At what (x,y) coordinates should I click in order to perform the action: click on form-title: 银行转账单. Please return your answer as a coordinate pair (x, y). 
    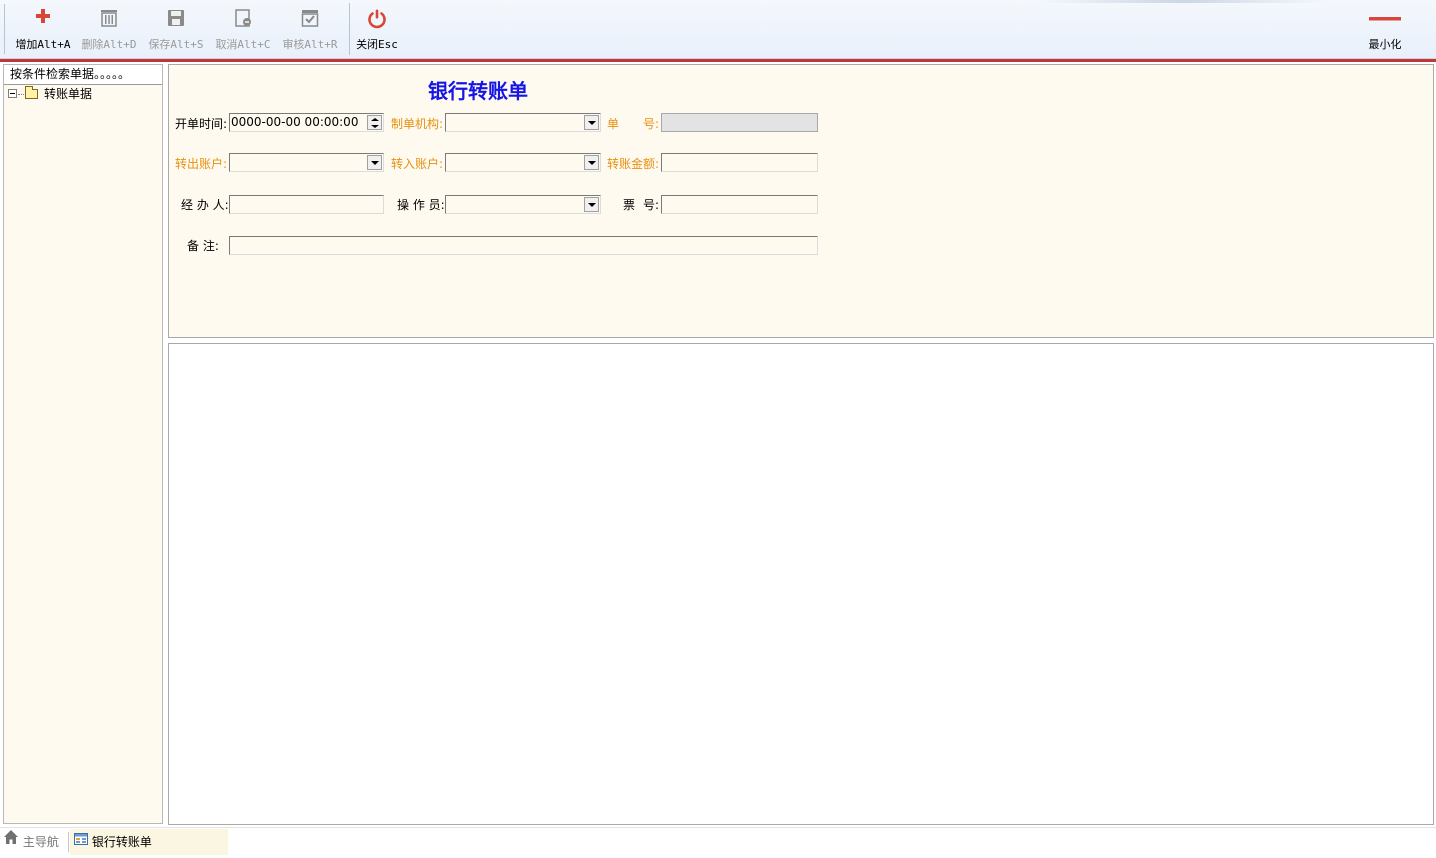
    Looking at the image, I should click on (478, 91).